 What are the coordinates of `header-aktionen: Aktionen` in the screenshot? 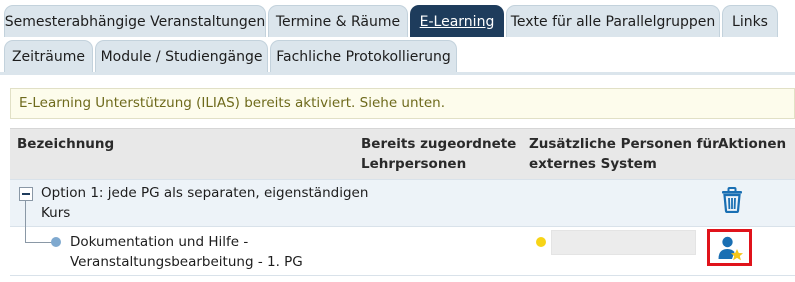 It's located at (752, 144).